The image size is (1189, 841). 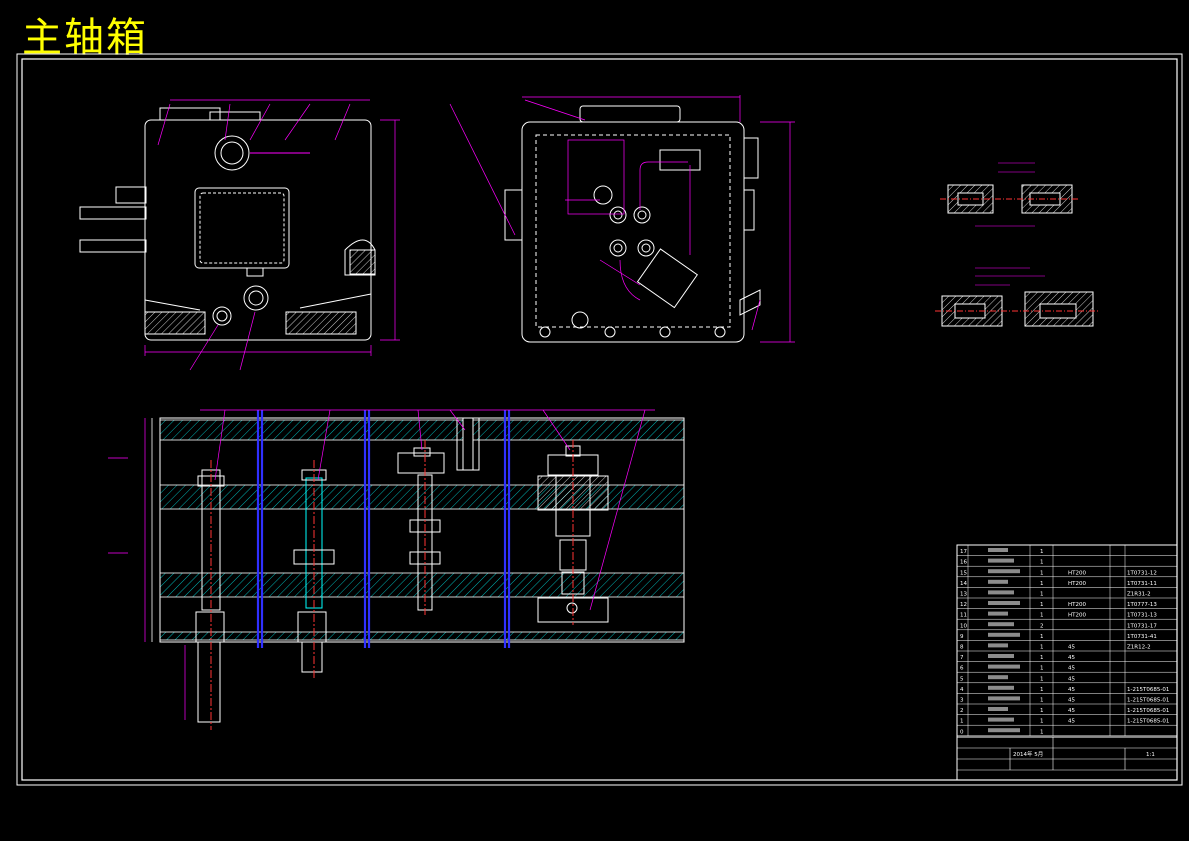 What do you see at coordinates (962, 648) in the screenshot?
I see `parts-cell: 8` at bounding box center [962, 648].